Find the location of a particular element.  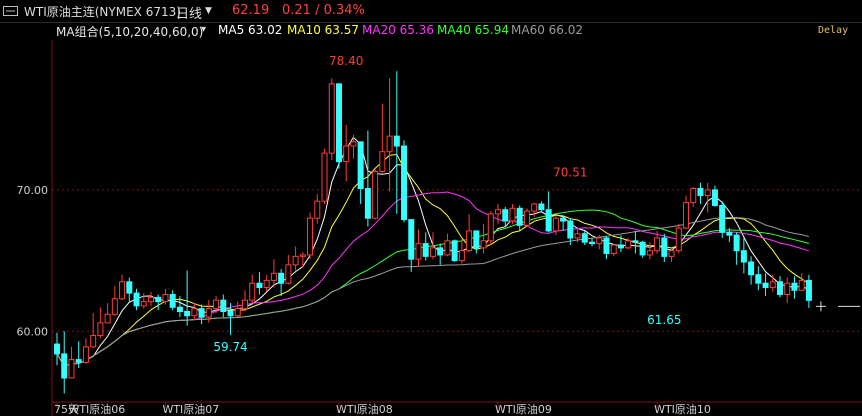

x-tick-label: WTI原油08 is located at coordinates (364, 409).